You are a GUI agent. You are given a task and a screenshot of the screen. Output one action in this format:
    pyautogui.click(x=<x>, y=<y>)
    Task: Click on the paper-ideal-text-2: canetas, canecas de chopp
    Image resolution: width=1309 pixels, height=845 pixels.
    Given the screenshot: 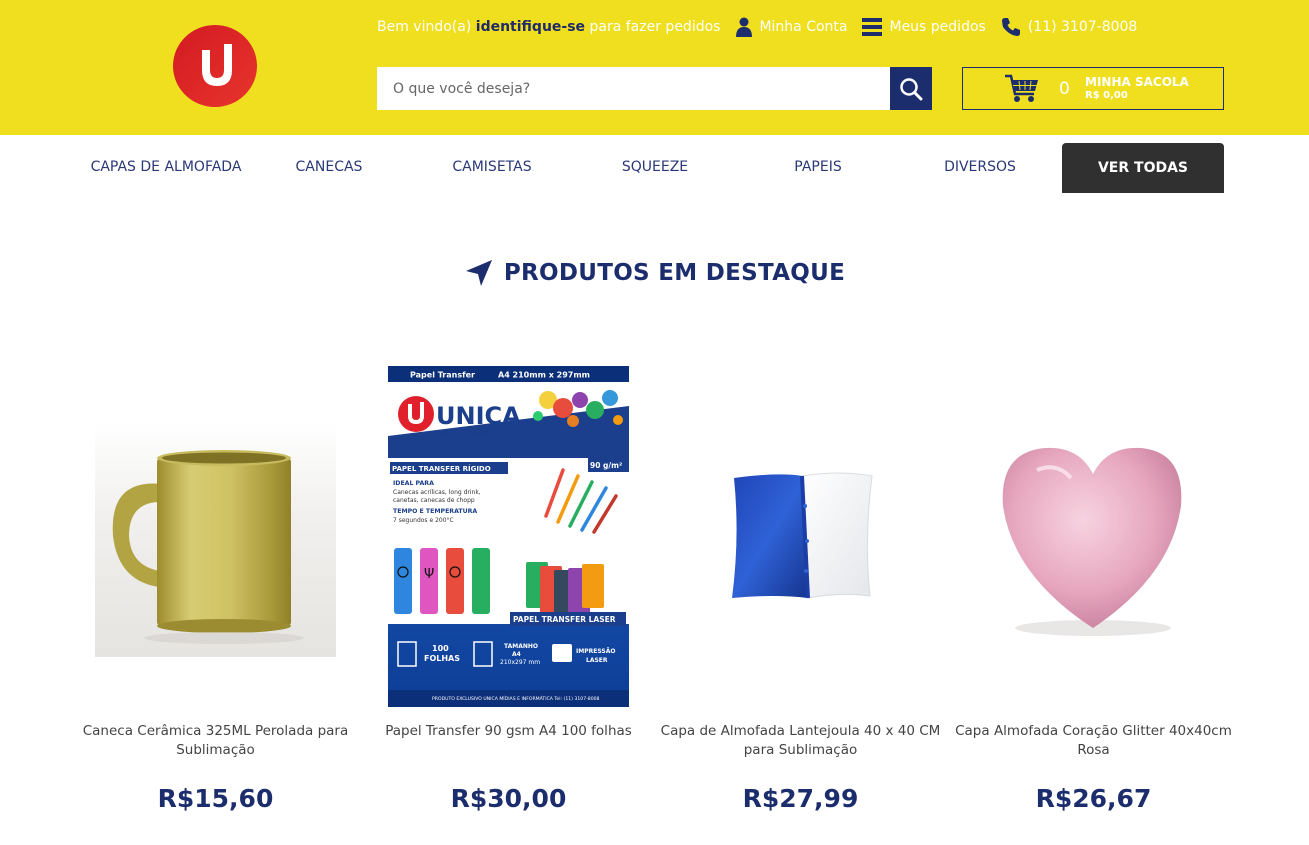 What is the action you would take?
    pyautogui.click(x=434, y=500)
    